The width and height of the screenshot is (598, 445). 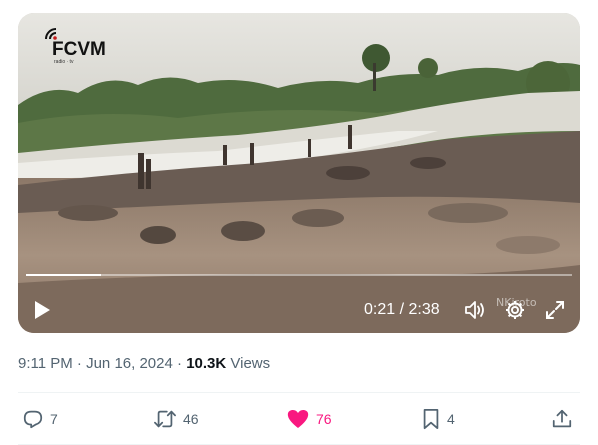 What do you see at coordinates (451, 419) in the screenshot?
I see `bookmark-count: 4` at bounding box center [451, 419].